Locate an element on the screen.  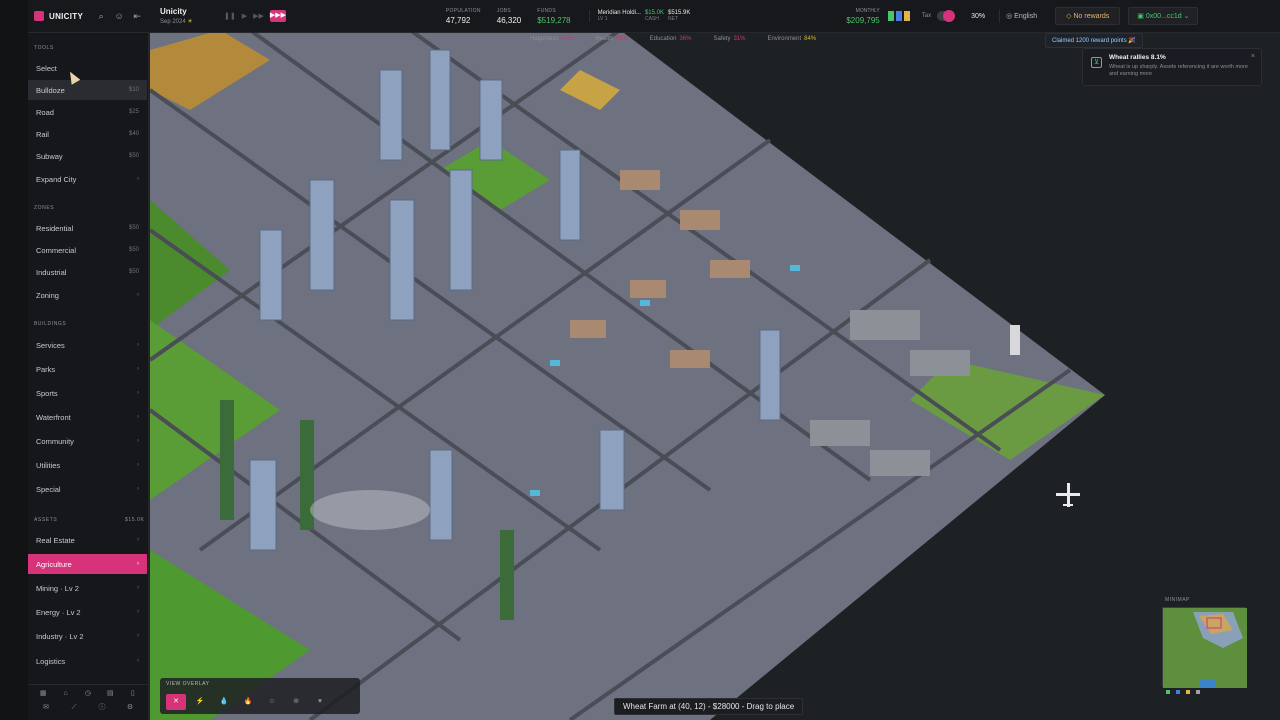
company-name-block: Meridian Holdi... LV 1 is located at coordinates (619, 16).